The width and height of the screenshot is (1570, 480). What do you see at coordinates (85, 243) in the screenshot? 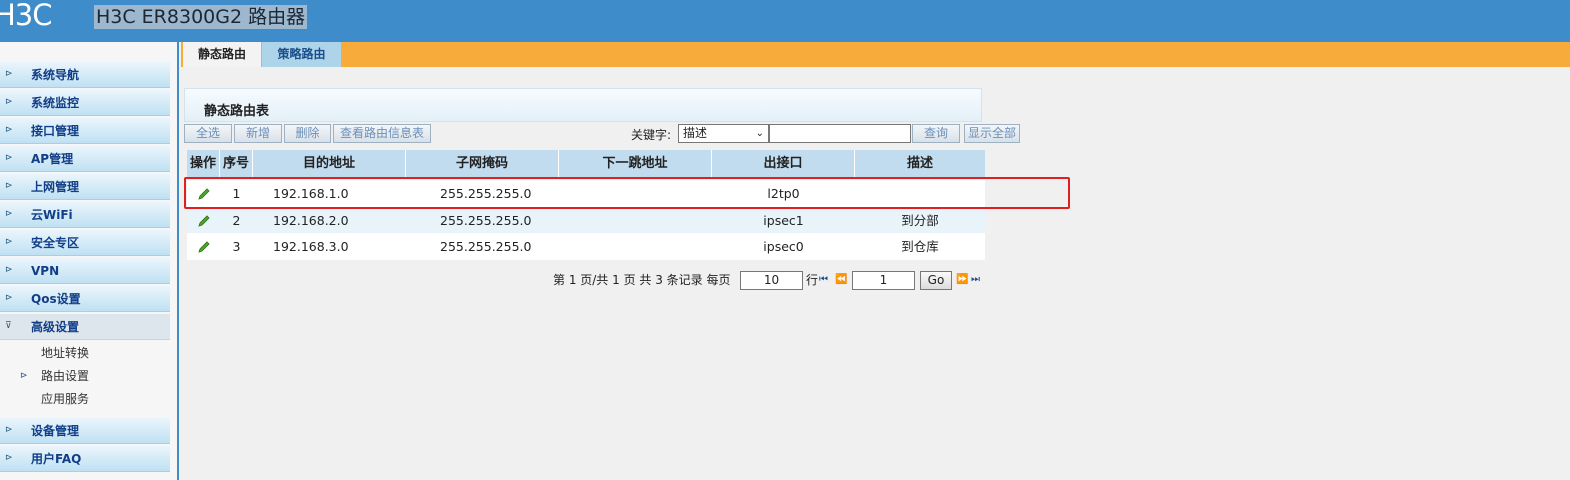
I see `sidebar-item-security: ⊳ 安全专区` at bounding box center [85, 243].